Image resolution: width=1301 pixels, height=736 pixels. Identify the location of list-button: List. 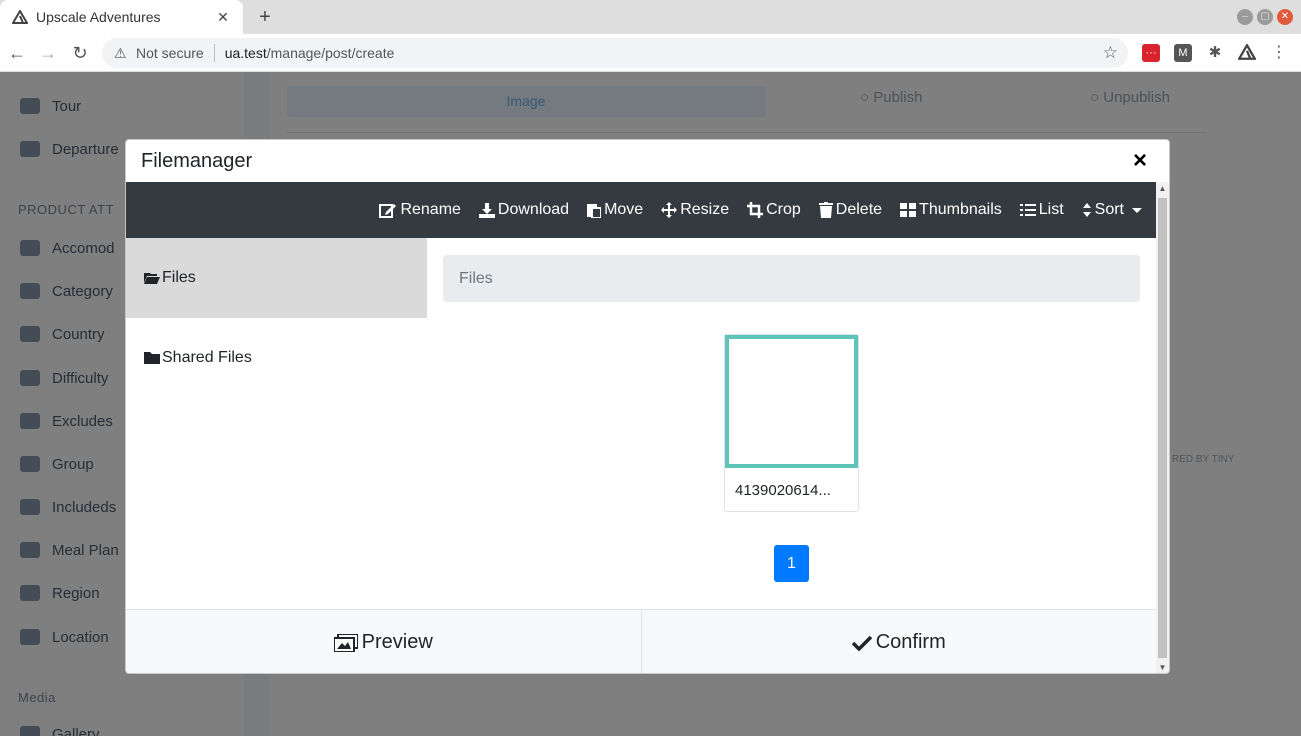
(1041, 210).